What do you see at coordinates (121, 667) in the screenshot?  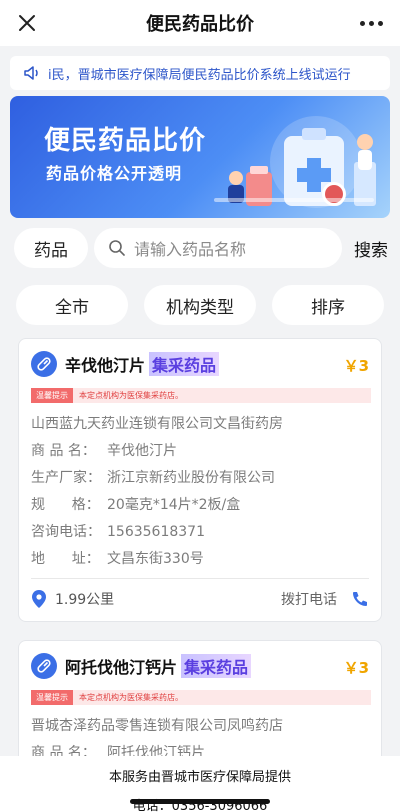 I see `drug-name: 阿托伐他汀钙片` at bounding box center [121, 667].